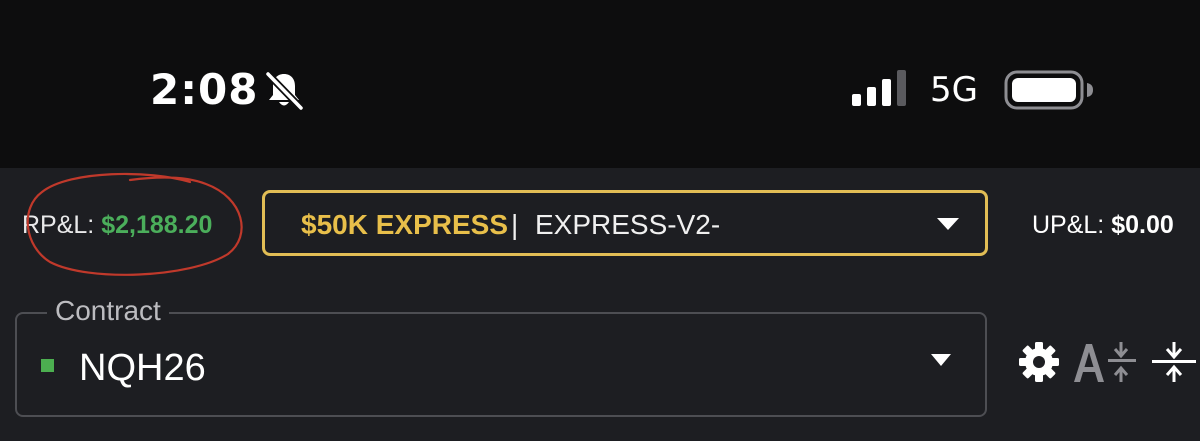 The image size is (1200, 441). What do you see at coordinates (58, 225) in the screenshot?
I see `realized-pnl-label: RP&L:` at bounding box center [58, 225].